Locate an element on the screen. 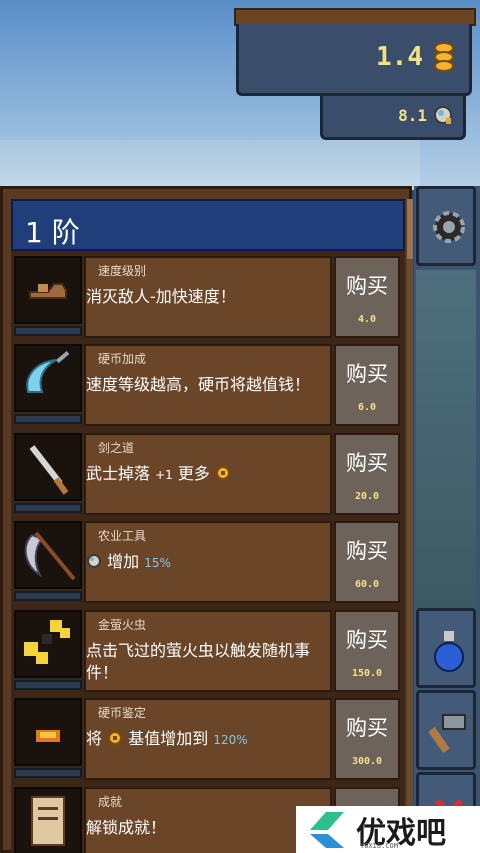  tier-label: 1 阶 is located at coordinates (52, 232).